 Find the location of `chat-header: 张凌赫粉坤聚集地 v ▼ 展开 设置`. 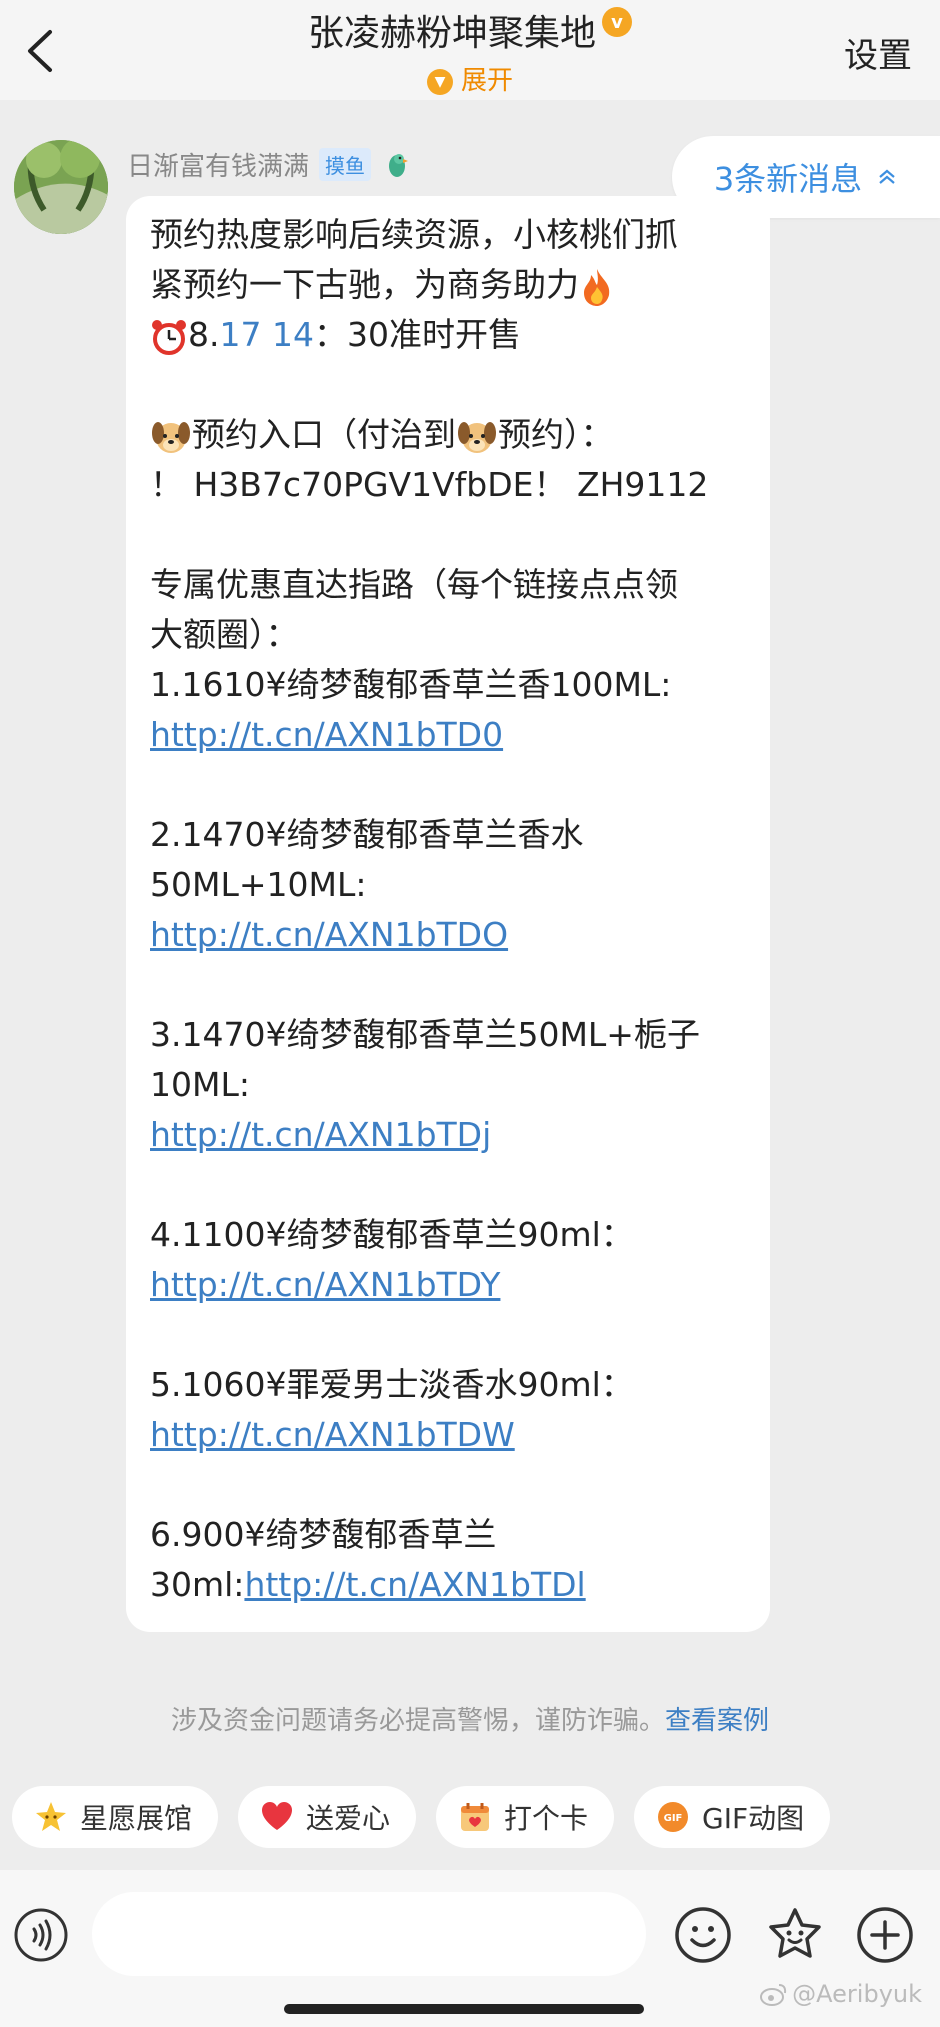

chat-header: 张凌赫粉坤聚集地 v ▼ 展开 设置 is located at coordinates (470, 50).